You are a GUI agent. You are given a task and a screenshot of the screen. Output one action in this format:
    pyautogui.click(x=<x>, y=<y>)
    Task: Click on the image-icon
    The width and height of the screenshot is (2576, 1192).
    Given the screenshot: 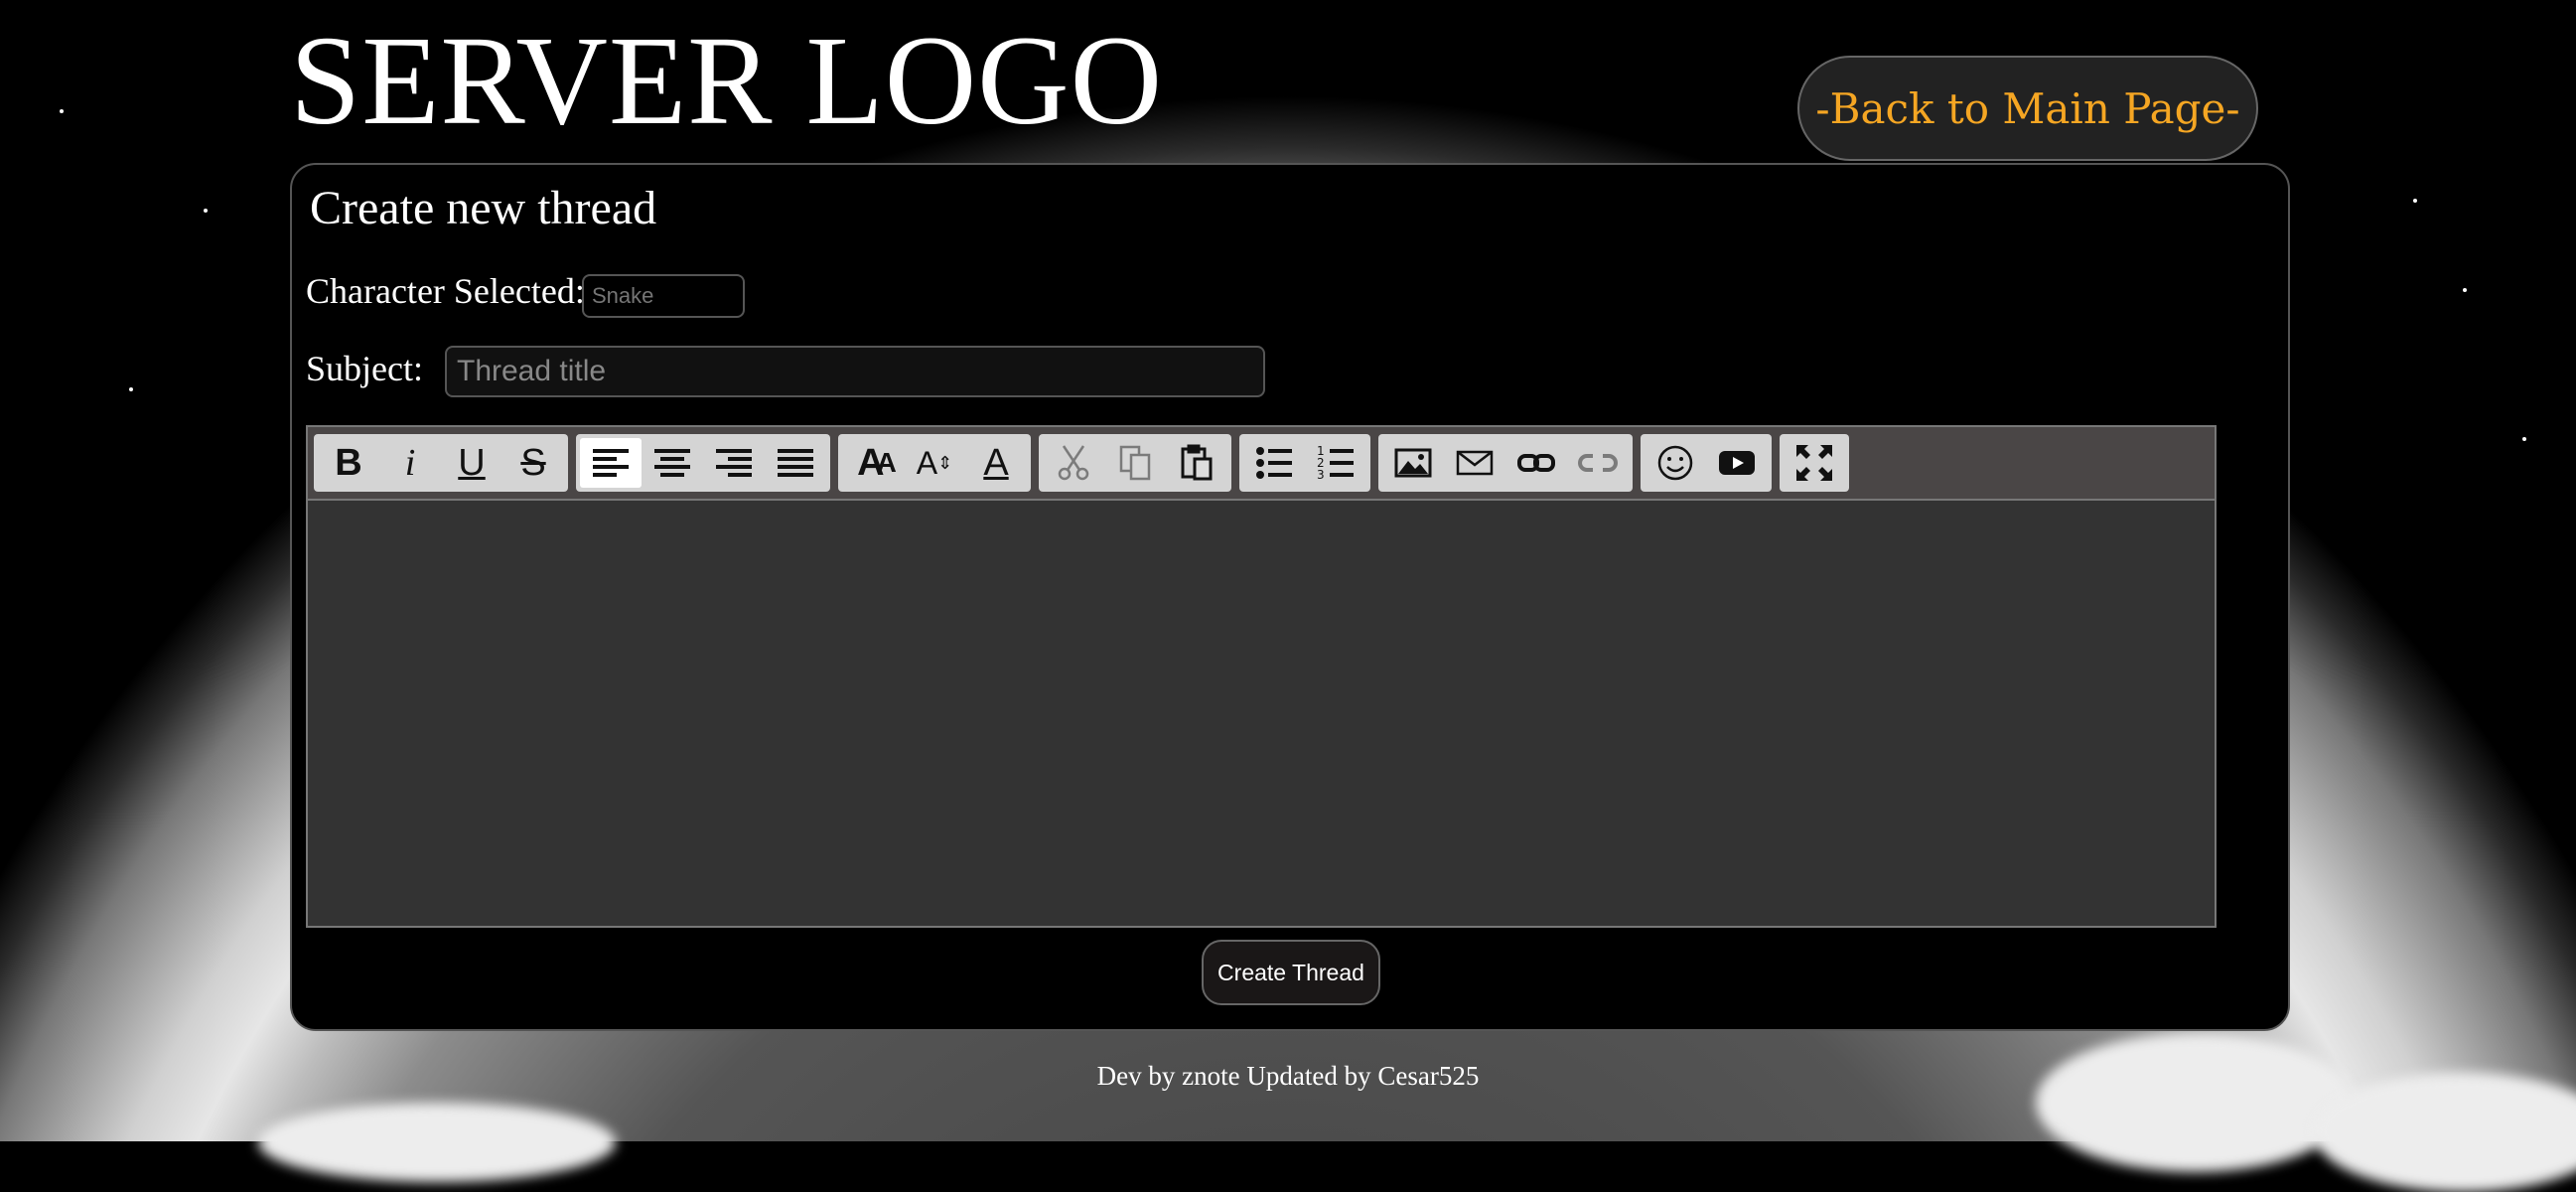 What is the action you would take?
    pyautogui.click(x=1413, y=463)
    